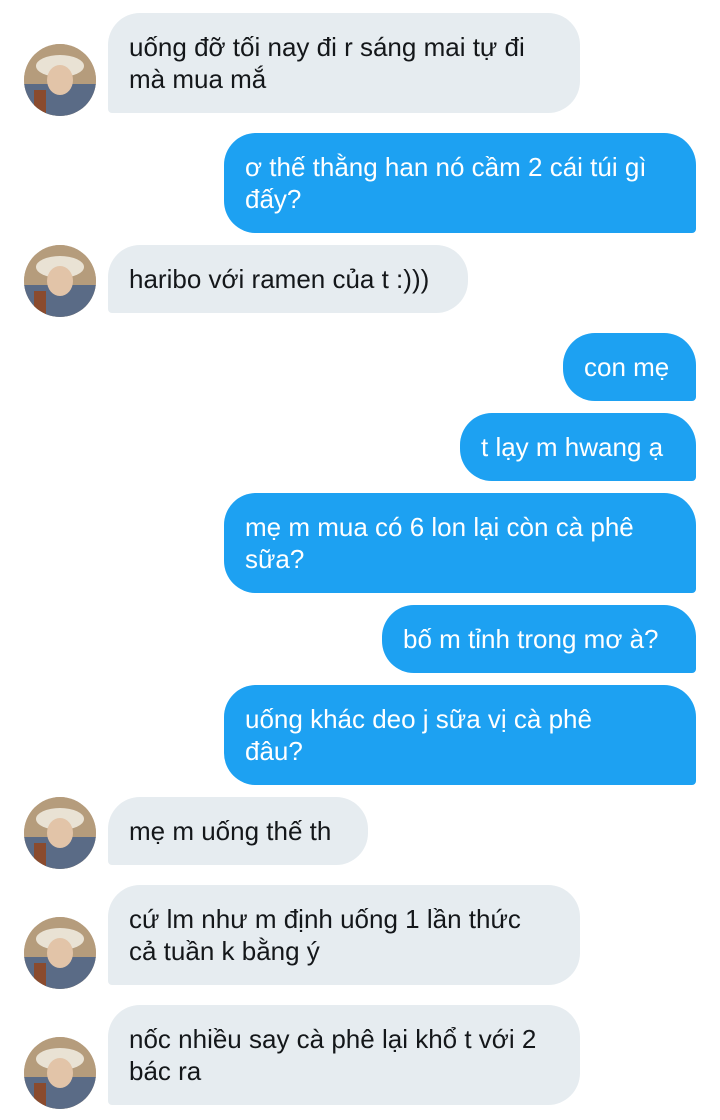  Describe the element at coordinates (288, 279) in the screenshot. I see `message-bubble-incoming: haribo với ramen của t :)))` at that location.